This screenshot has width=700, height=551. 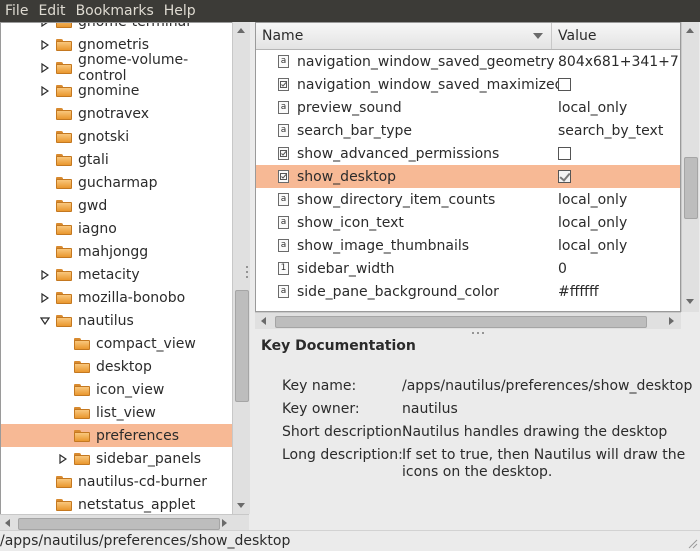 I want to click on column-header-value: Value, so click(x=616, y=36).